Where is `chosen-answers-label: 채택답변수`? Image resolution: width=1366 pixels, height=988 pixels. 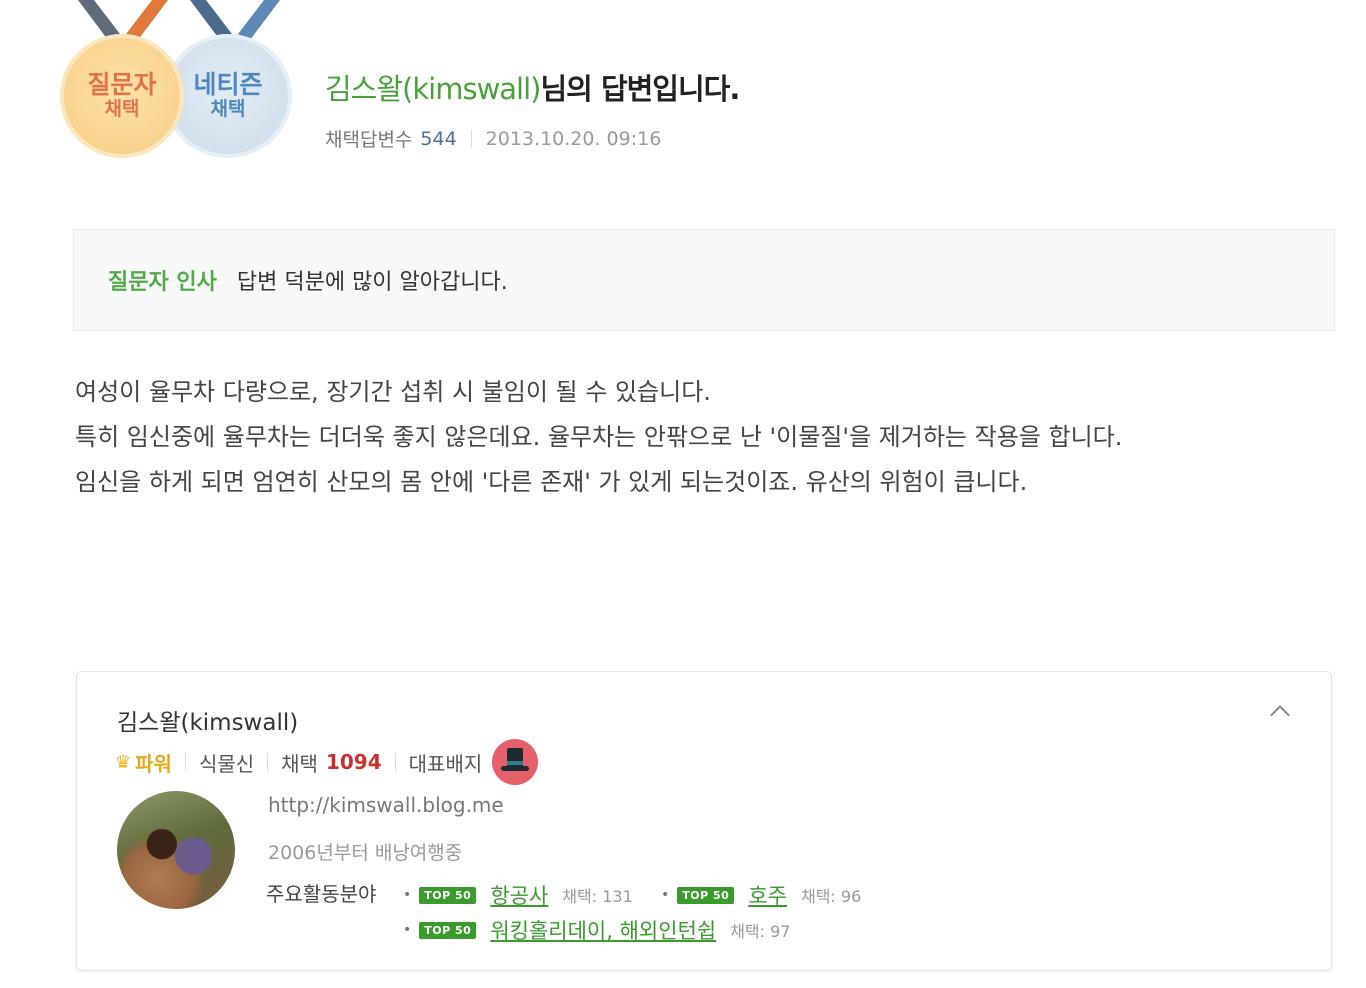
chosen-answers-label: 채택답변수 is located at coordinates (369, 140).